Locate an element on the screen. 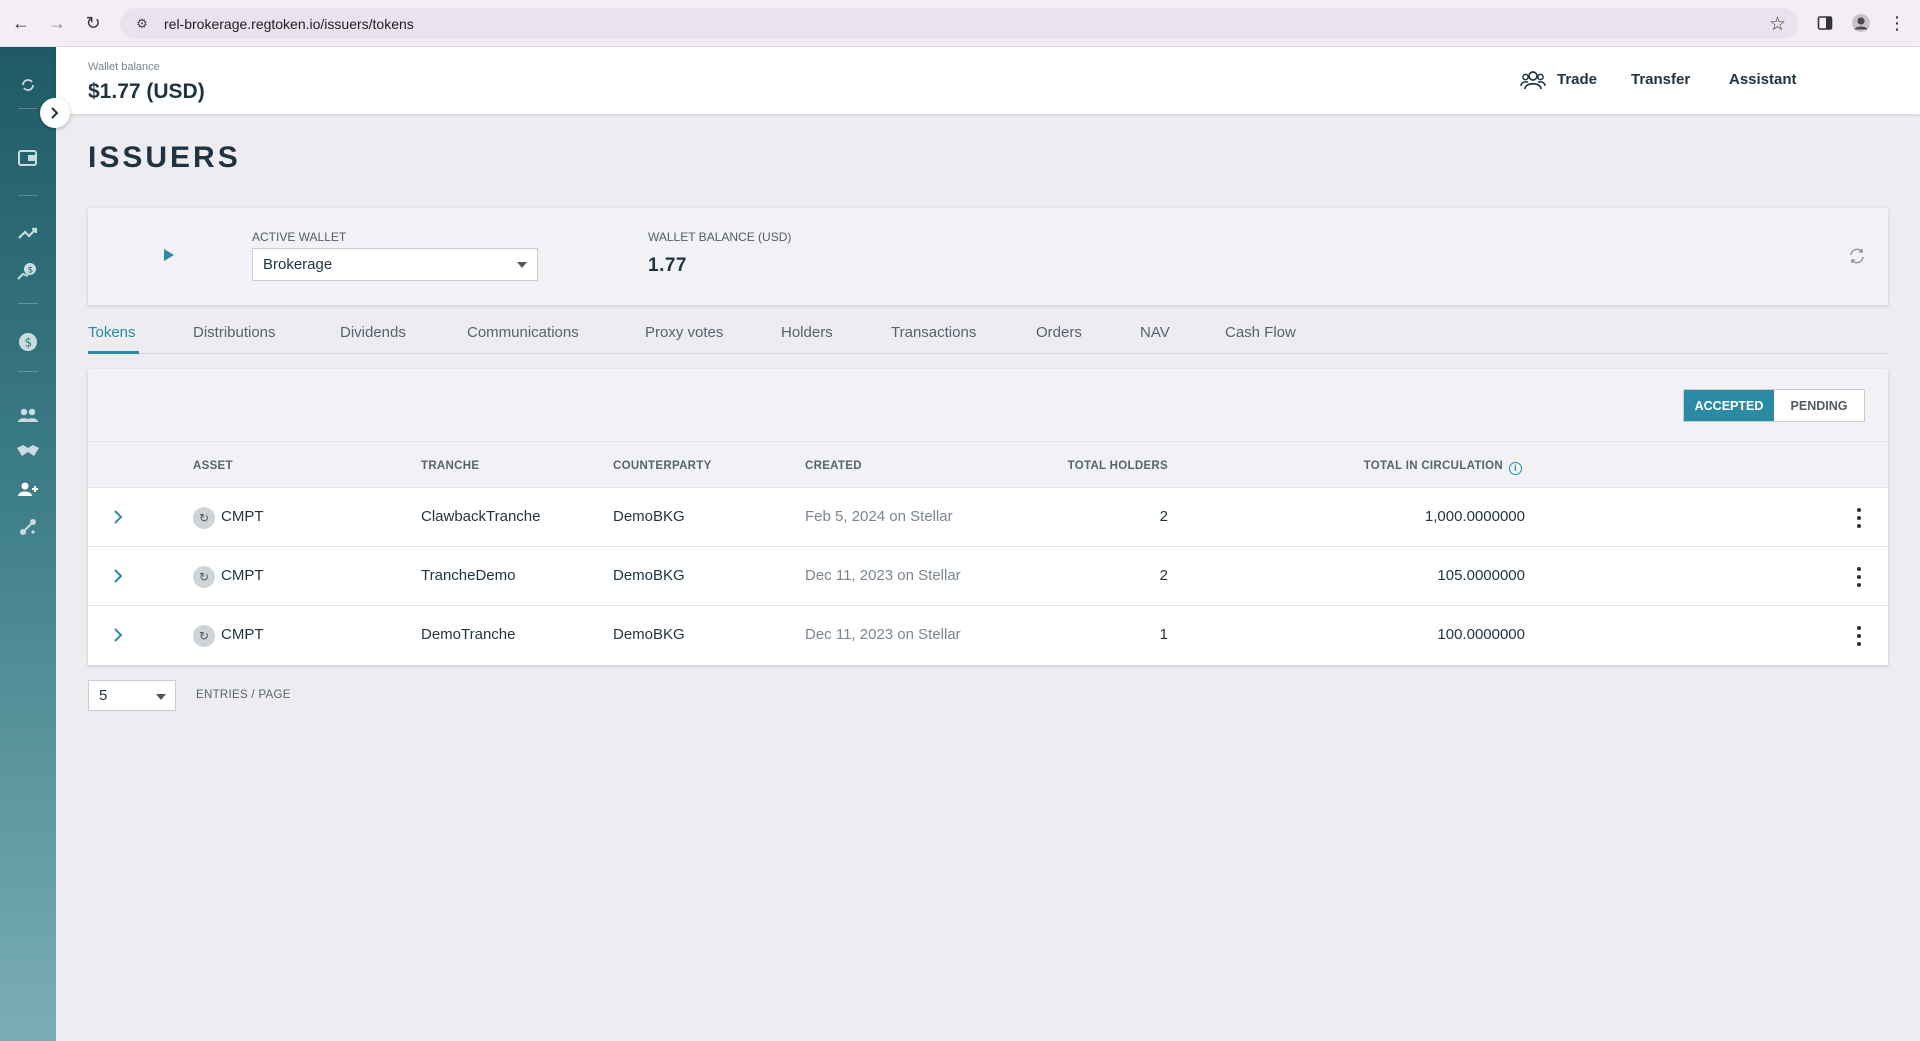 This screenshot has width=1920, height=1041. bookmark-star-icon: ☆ is located at coordinates (1777, 24).